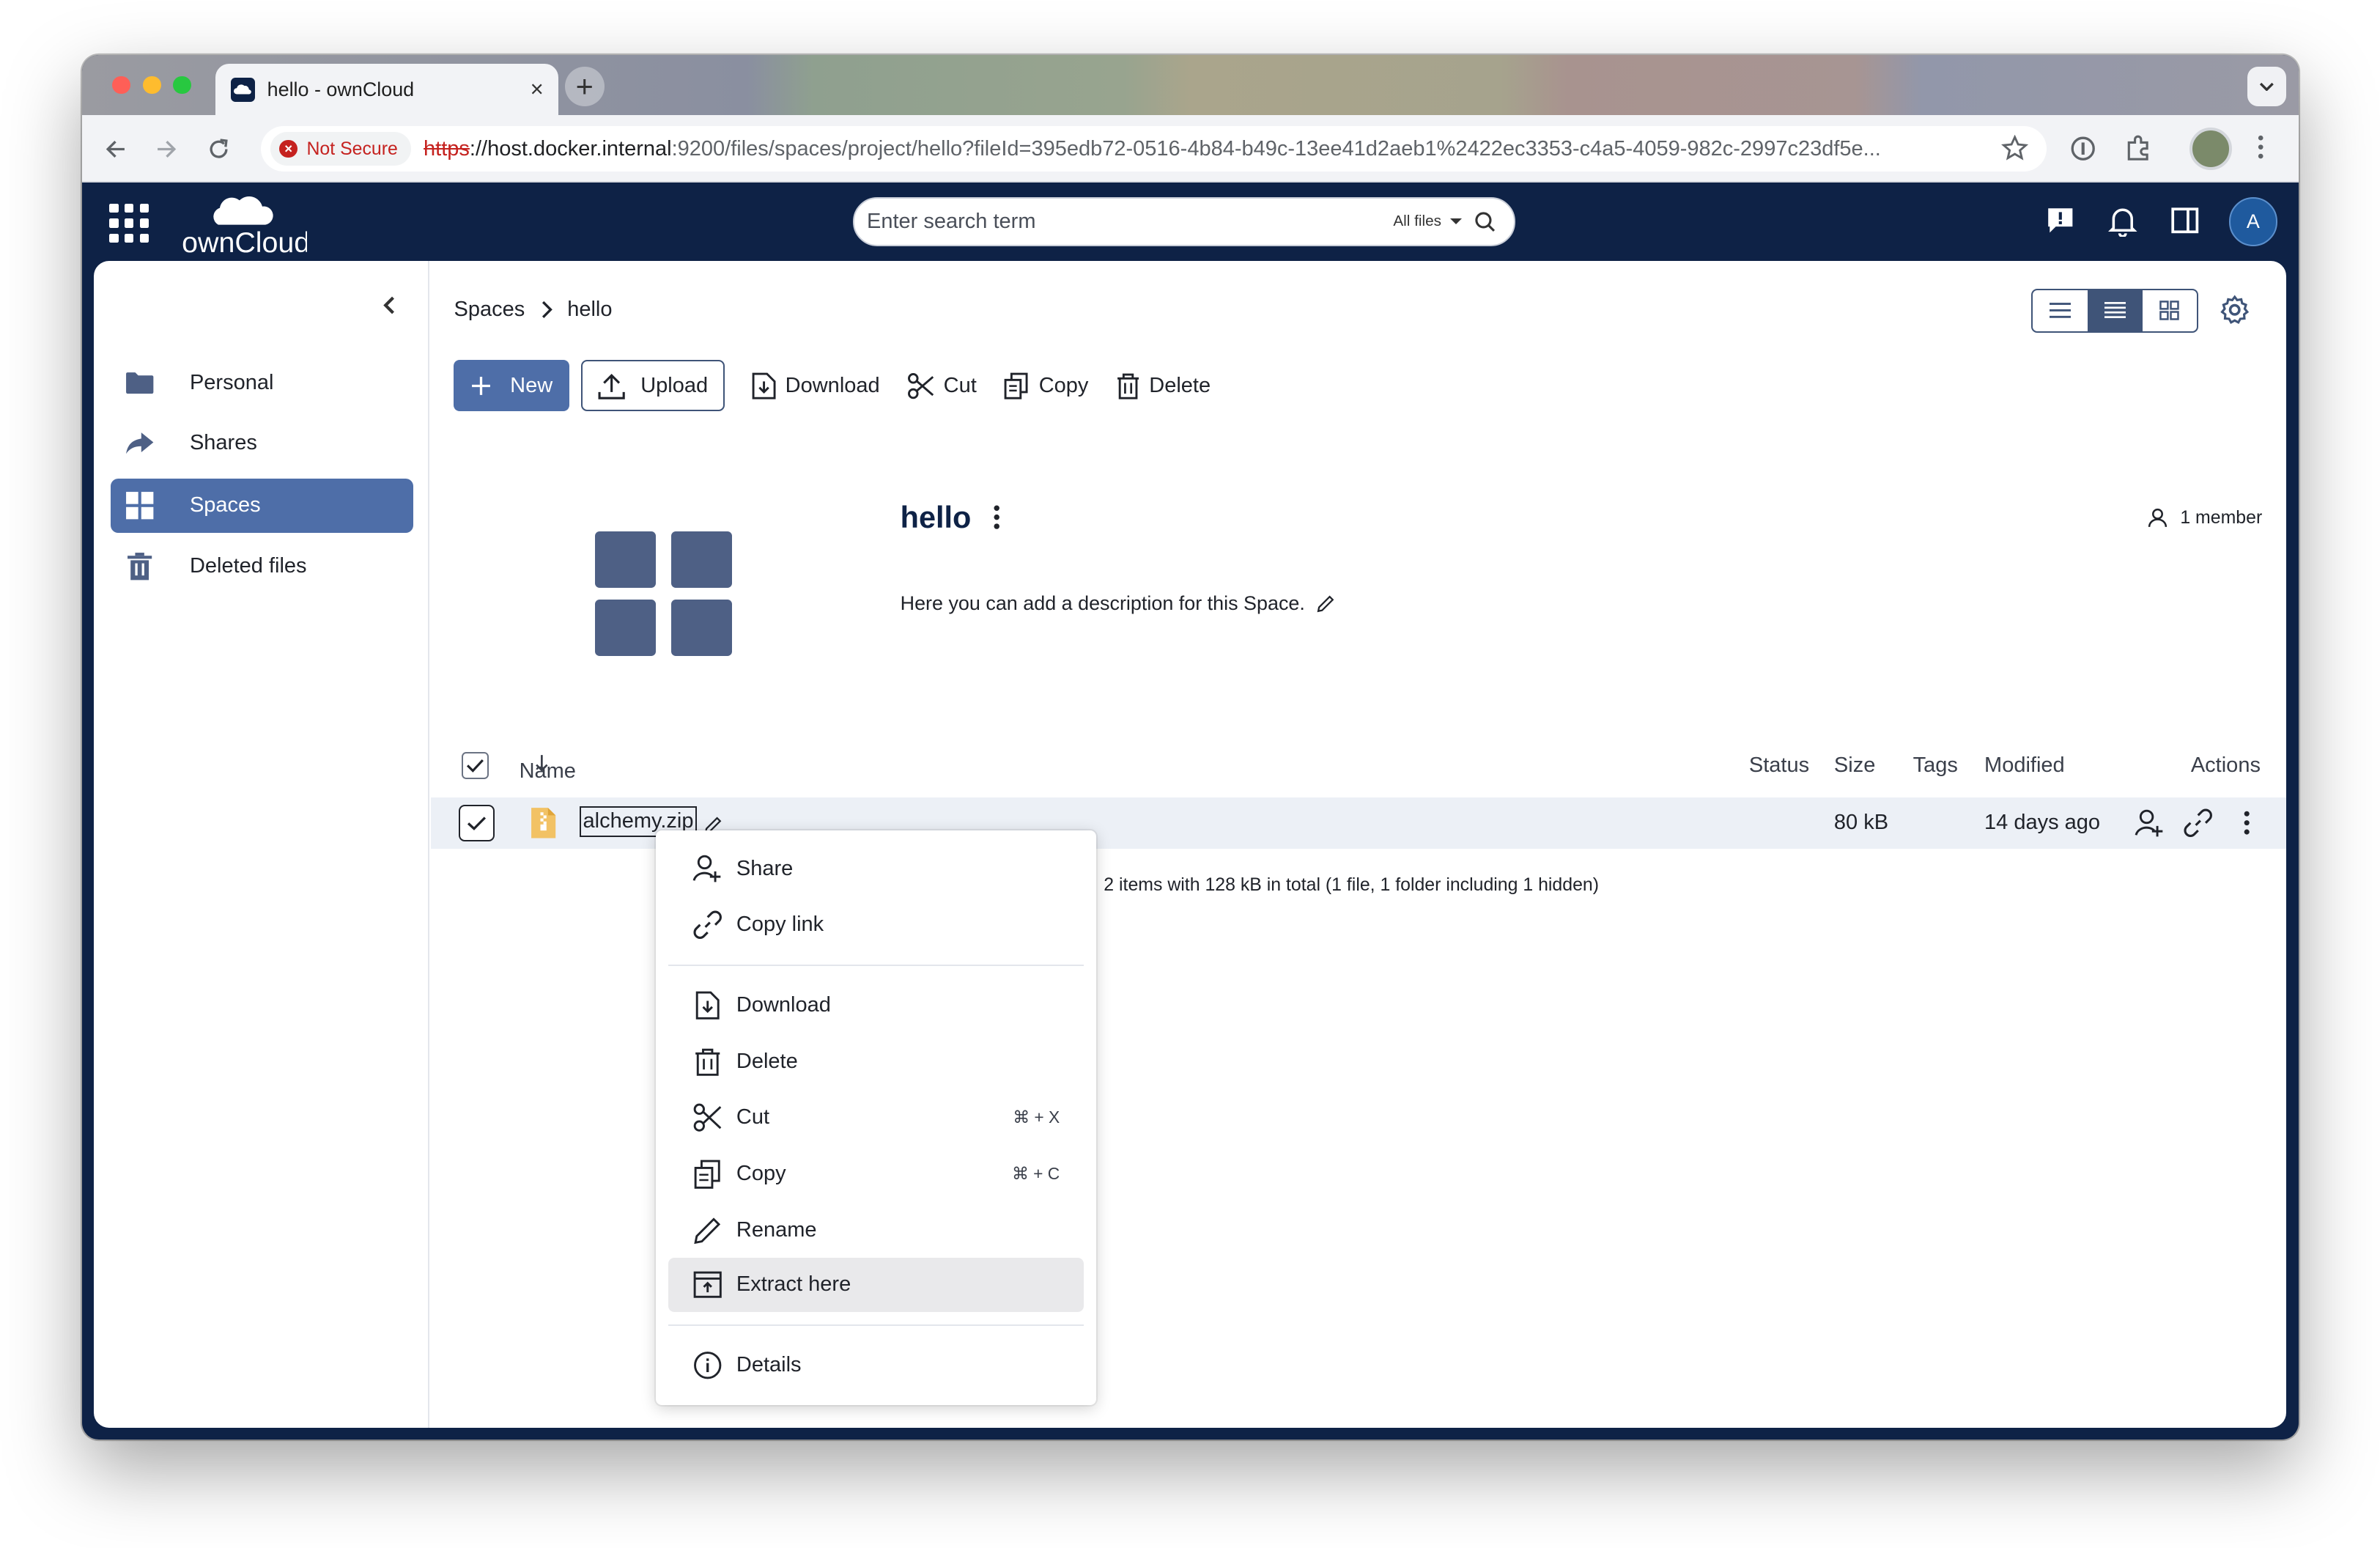  What do you see at coordinates (2260, 147) in the screenshot?
I see `browser-menu-icon` at bounding box center [2260, 147].